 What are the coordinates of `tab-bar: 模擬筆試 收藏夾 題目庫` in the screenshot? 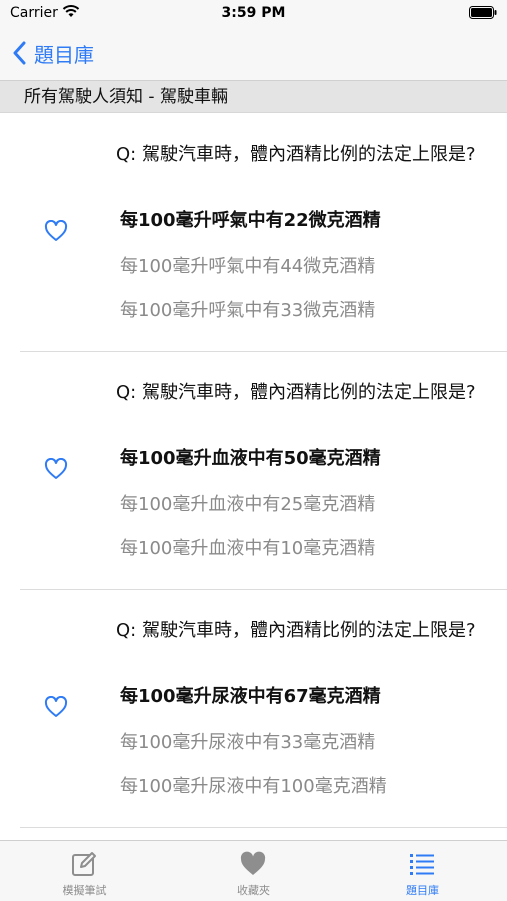 It's located at (253, 870).